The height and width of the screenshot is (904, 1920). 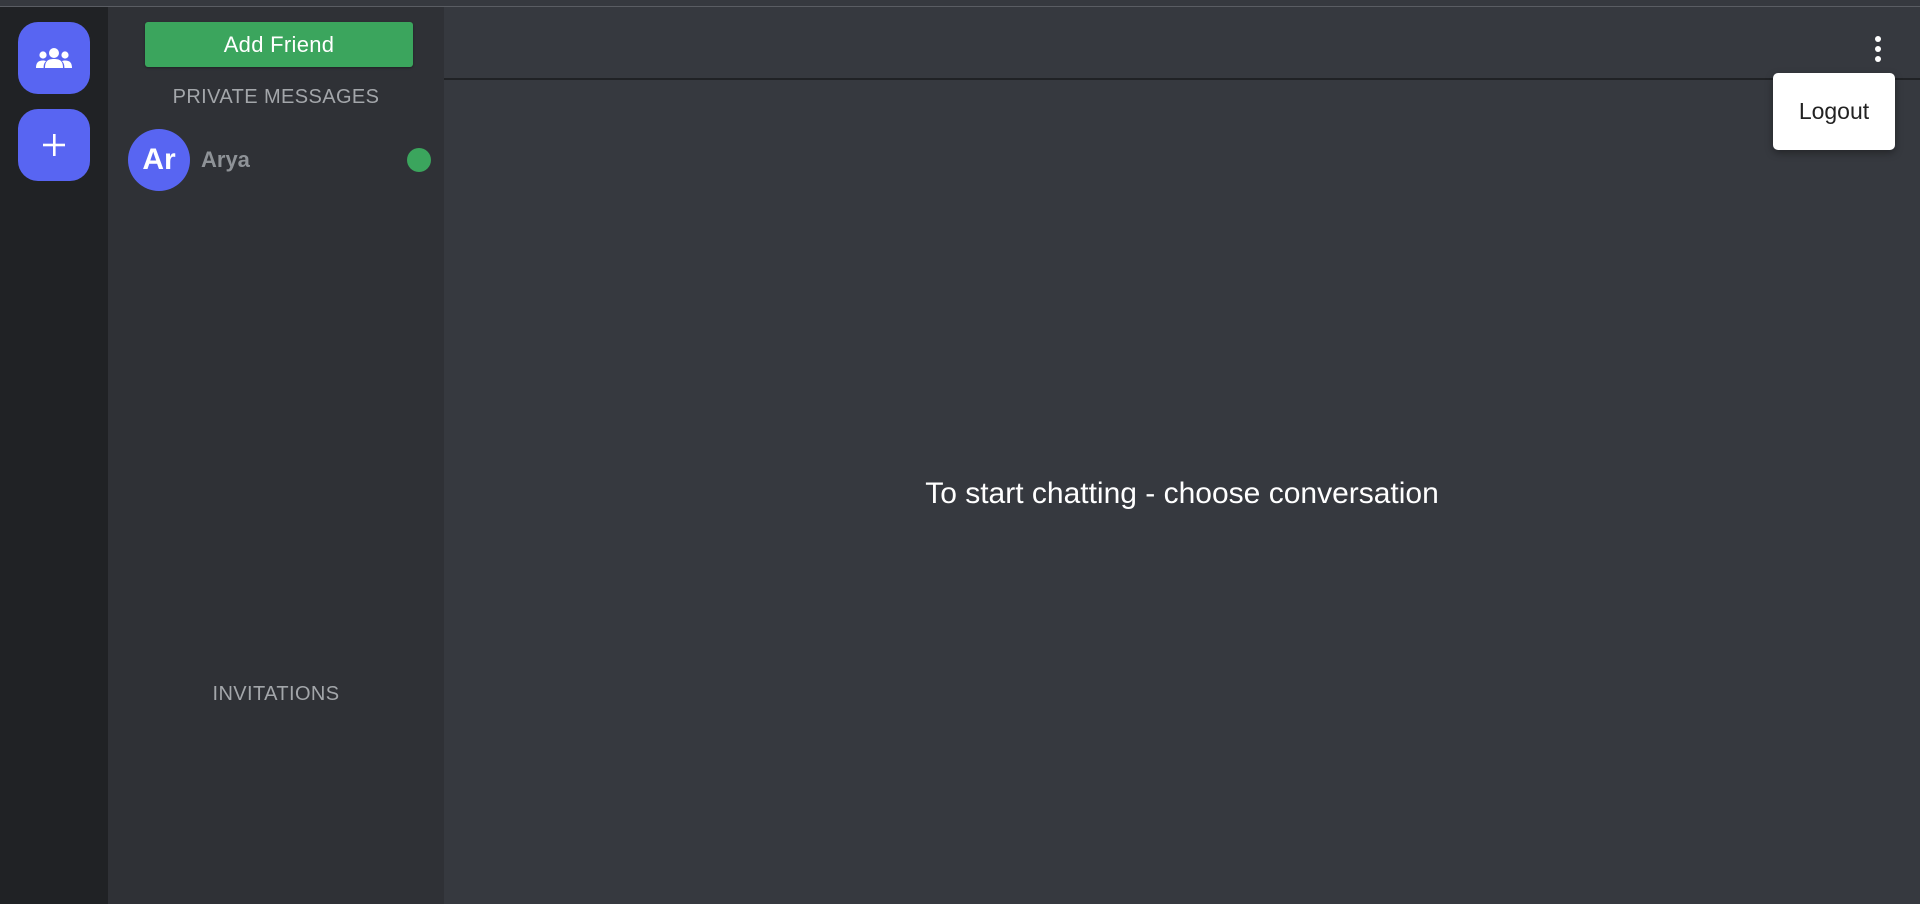 I want to click on more-options-button, so click(x=1878, y=49).